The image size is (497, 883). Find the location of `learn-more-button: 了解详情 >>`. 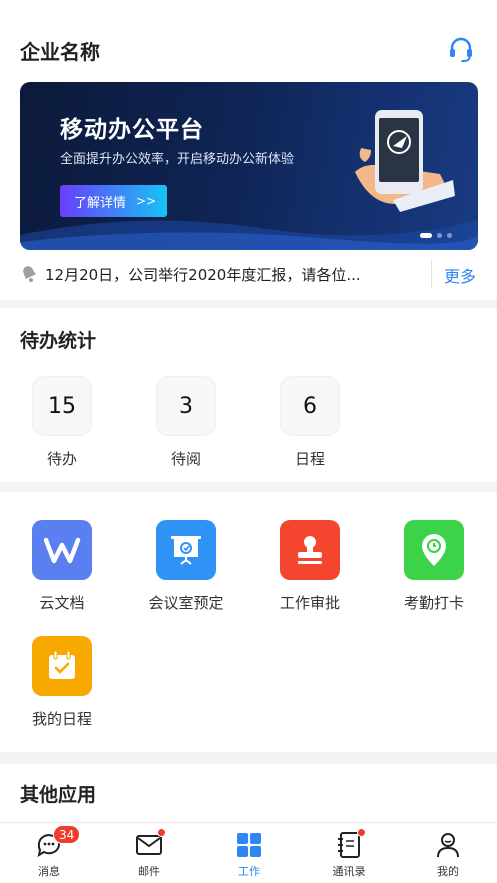

learn-more-button: 了解详情 >> is located at coordinates (113, 201).